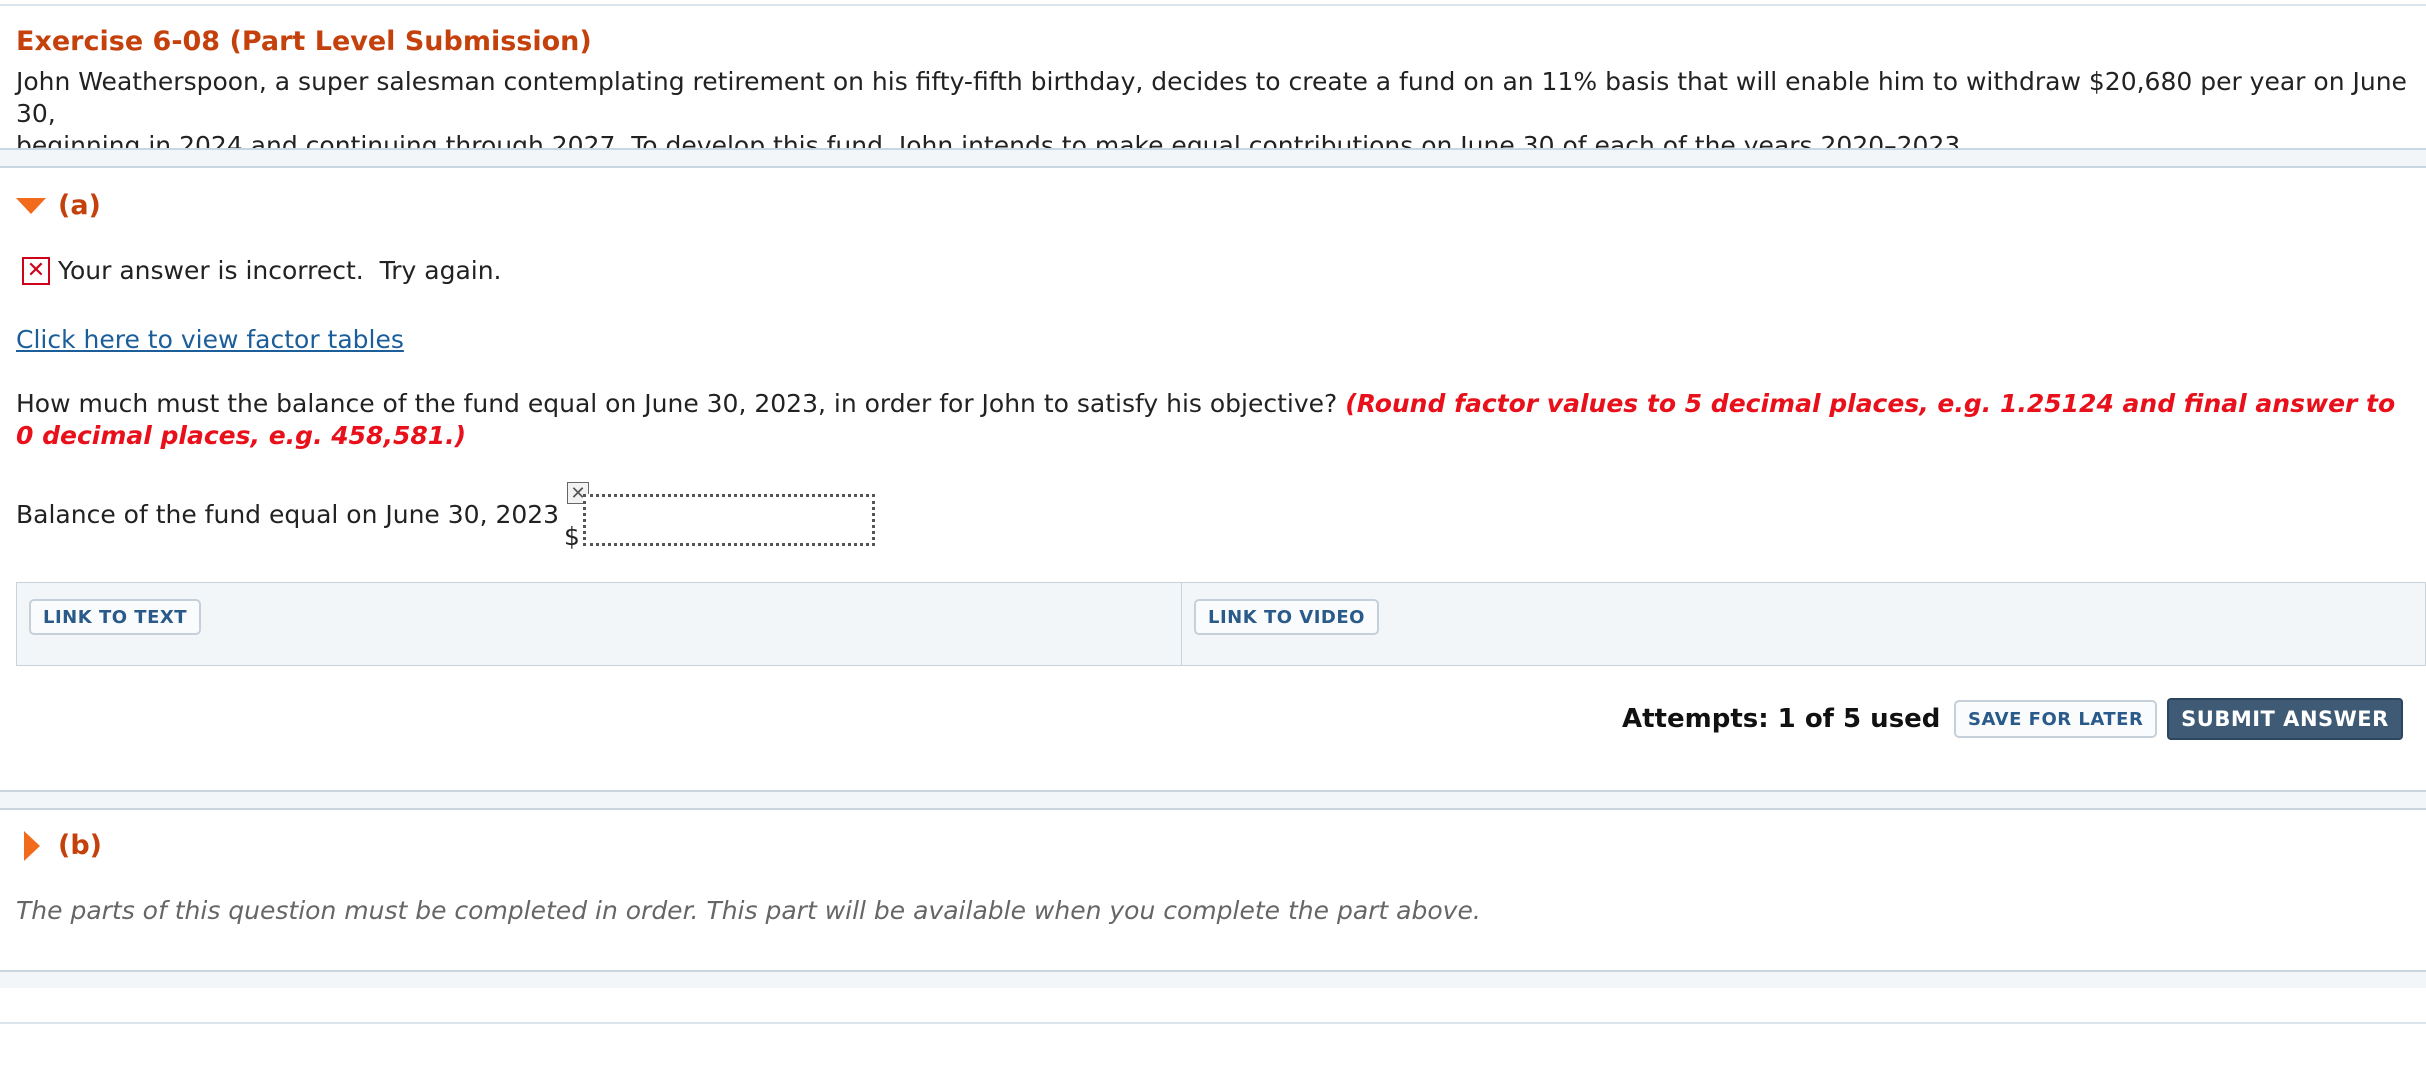 The image size is (2426, 1078). What do you see at coordinates (80, 845) in the screenshot?
I see `part-b-label: (b)` at bounding box center [80, 845].